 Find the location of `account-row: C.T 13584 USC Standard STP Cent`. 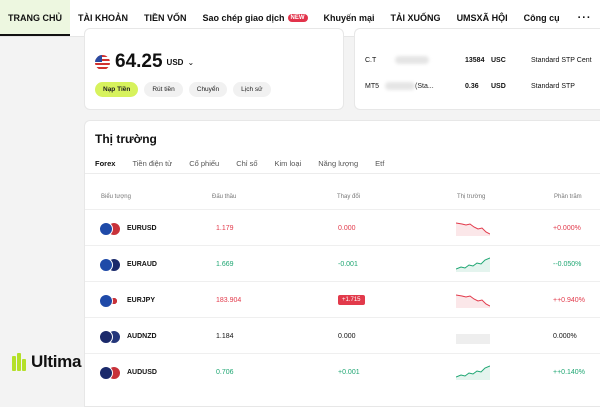

account-row: C.T 13584 USC Standard STP Cent is located at coordinates (482, 60).